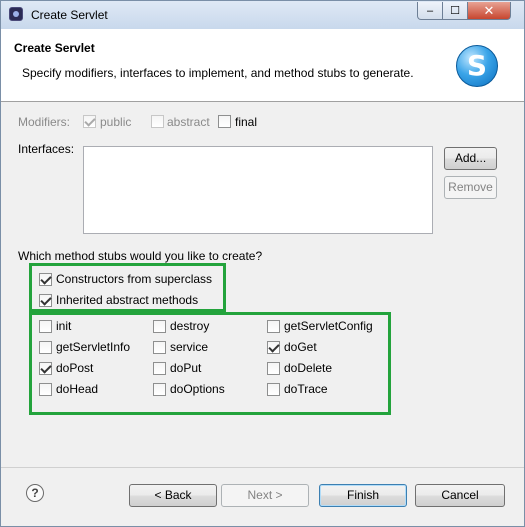 The image size is (525, 527). I want to click on eclipse-app-icon, so click(16, 14).